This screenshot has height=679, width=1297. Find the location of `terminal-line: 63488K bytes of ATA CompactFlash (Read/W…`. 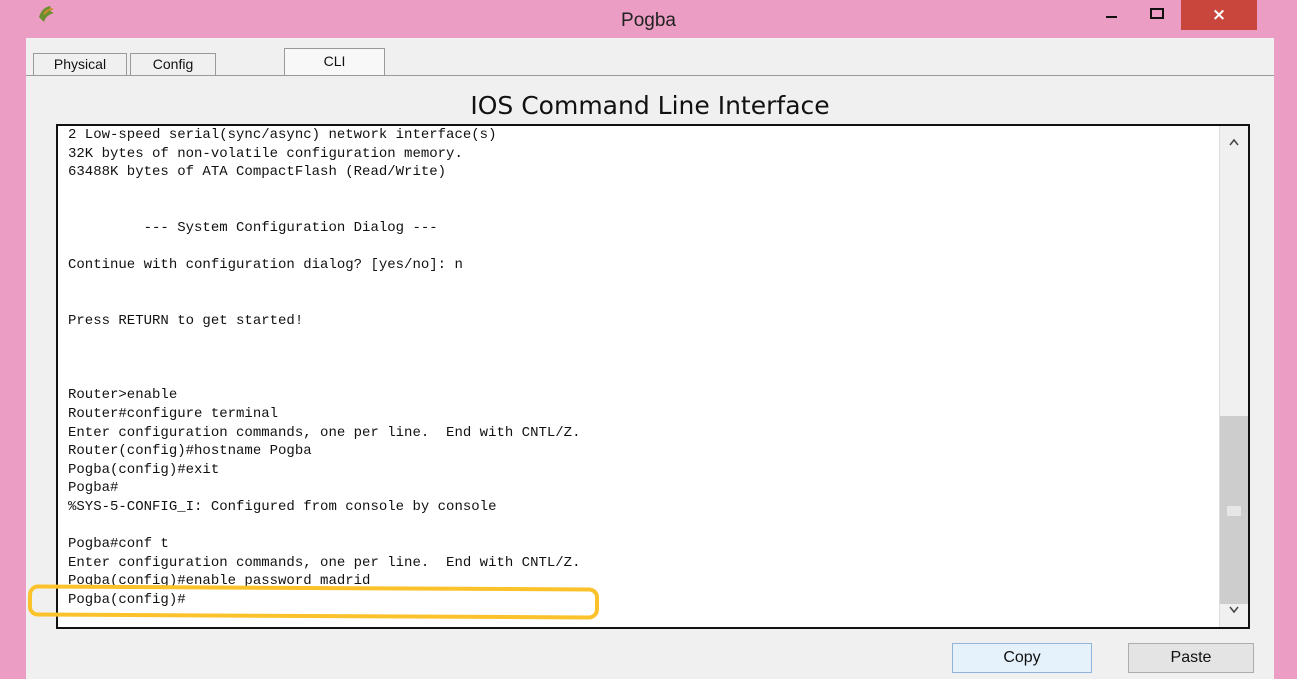

terminal-line: 63488K bytes of ATA CompactFlash (Read/W… is located at coordinates (257, 172).